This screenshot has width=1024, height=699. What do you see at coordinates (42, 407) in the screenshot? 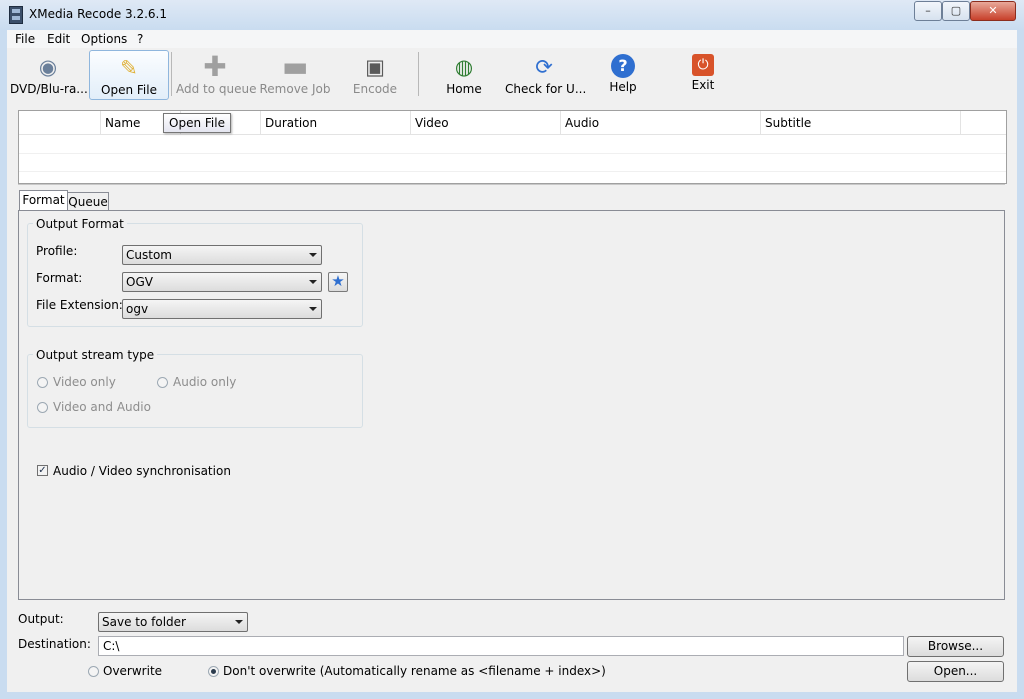
I see `video-and-audio-radio` at bounding box center [42, 407].